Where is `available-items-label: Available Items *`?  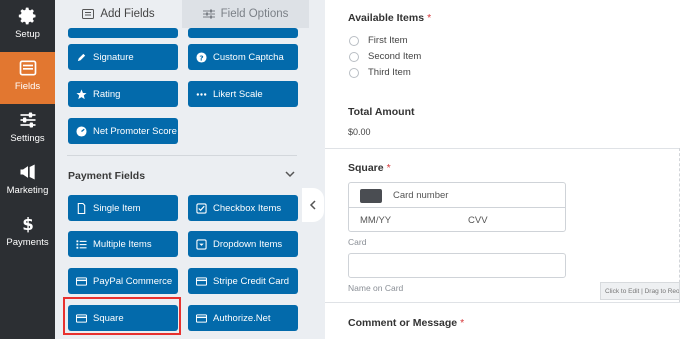
available-items-label: Available Items * is located at coordinates (389, 18).